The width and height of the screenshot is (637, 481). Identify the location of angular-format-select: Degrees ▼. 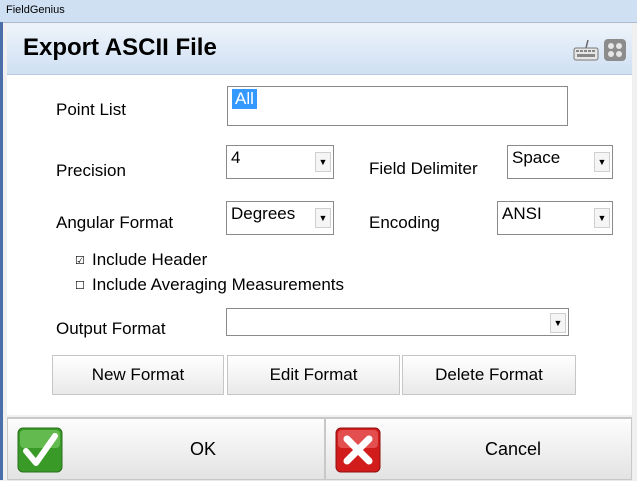
(280, 218).